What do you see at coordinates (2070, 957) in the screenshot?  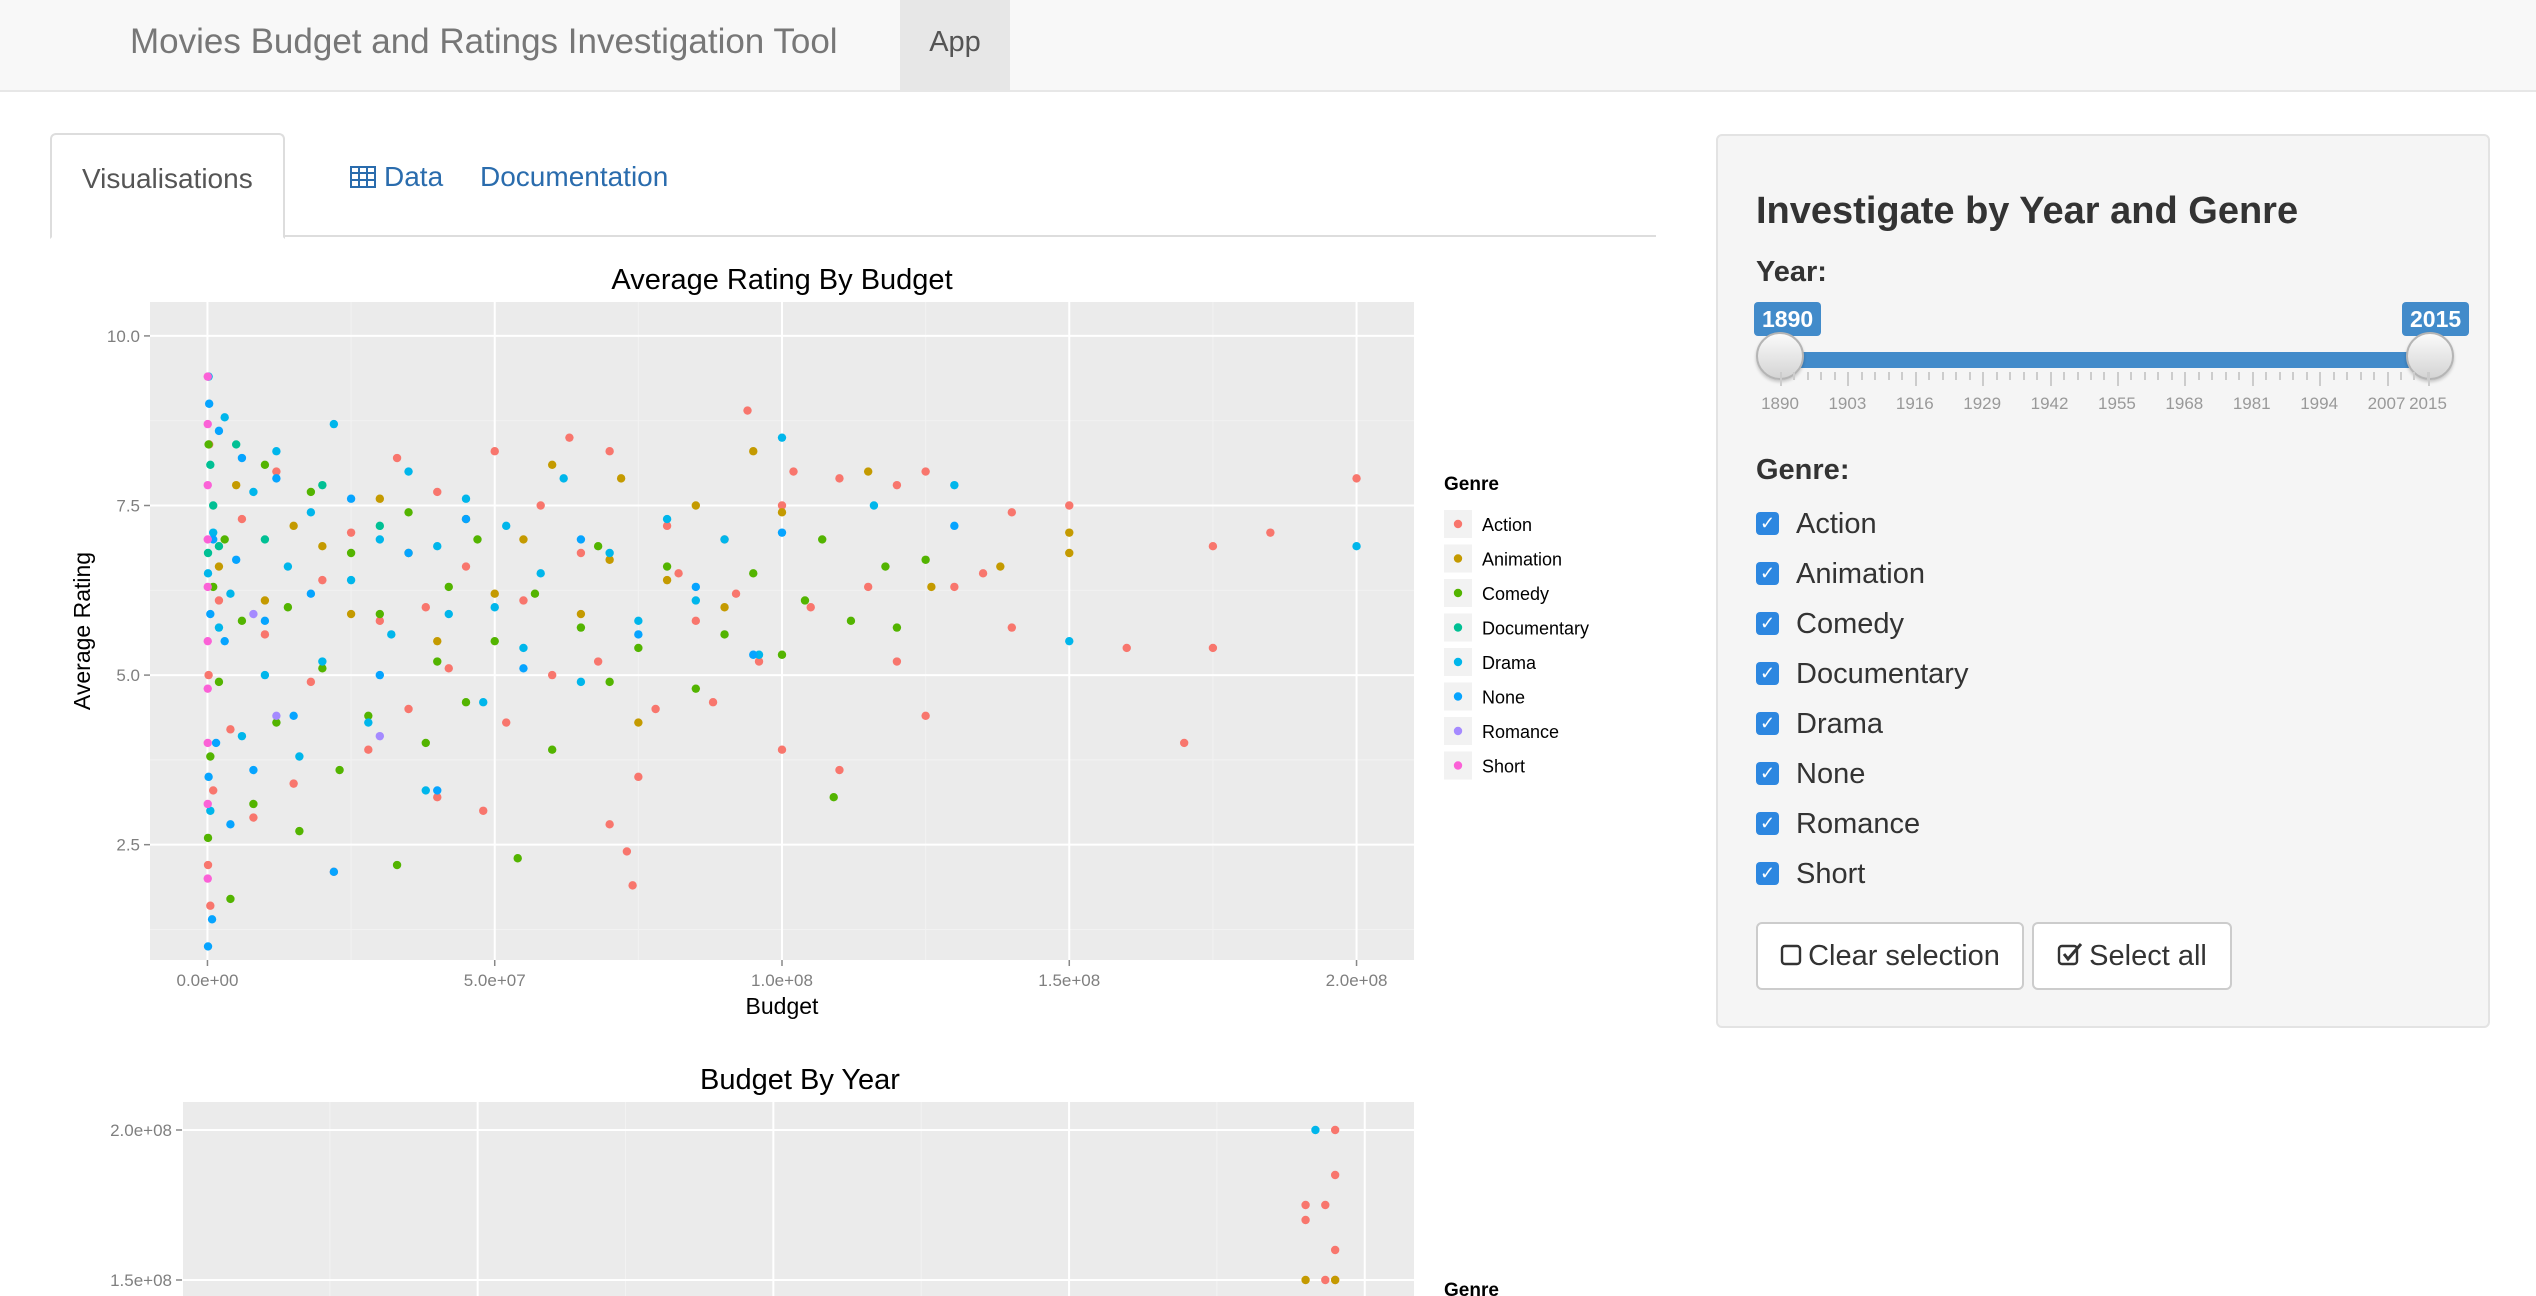 I see `checked-checkbox-icon` at bounding box center [2070, 957].